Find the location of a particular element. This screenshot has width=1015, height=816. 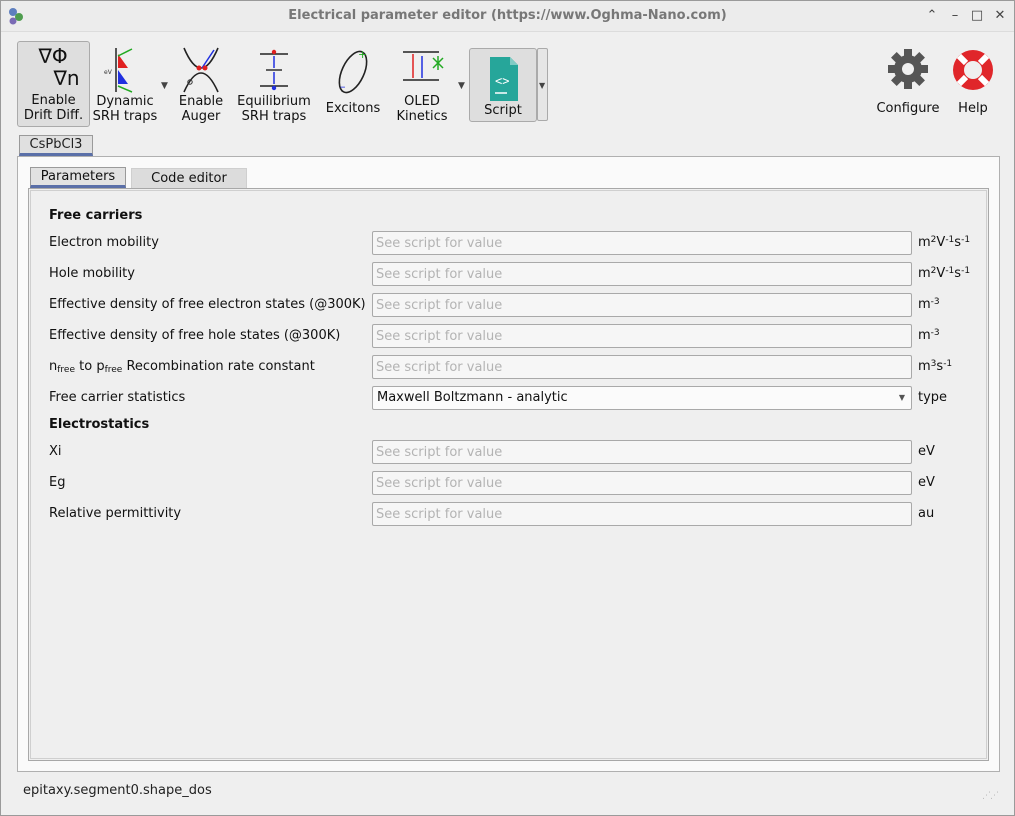

excitons-icon: + – is located at coordinates (353, 71).